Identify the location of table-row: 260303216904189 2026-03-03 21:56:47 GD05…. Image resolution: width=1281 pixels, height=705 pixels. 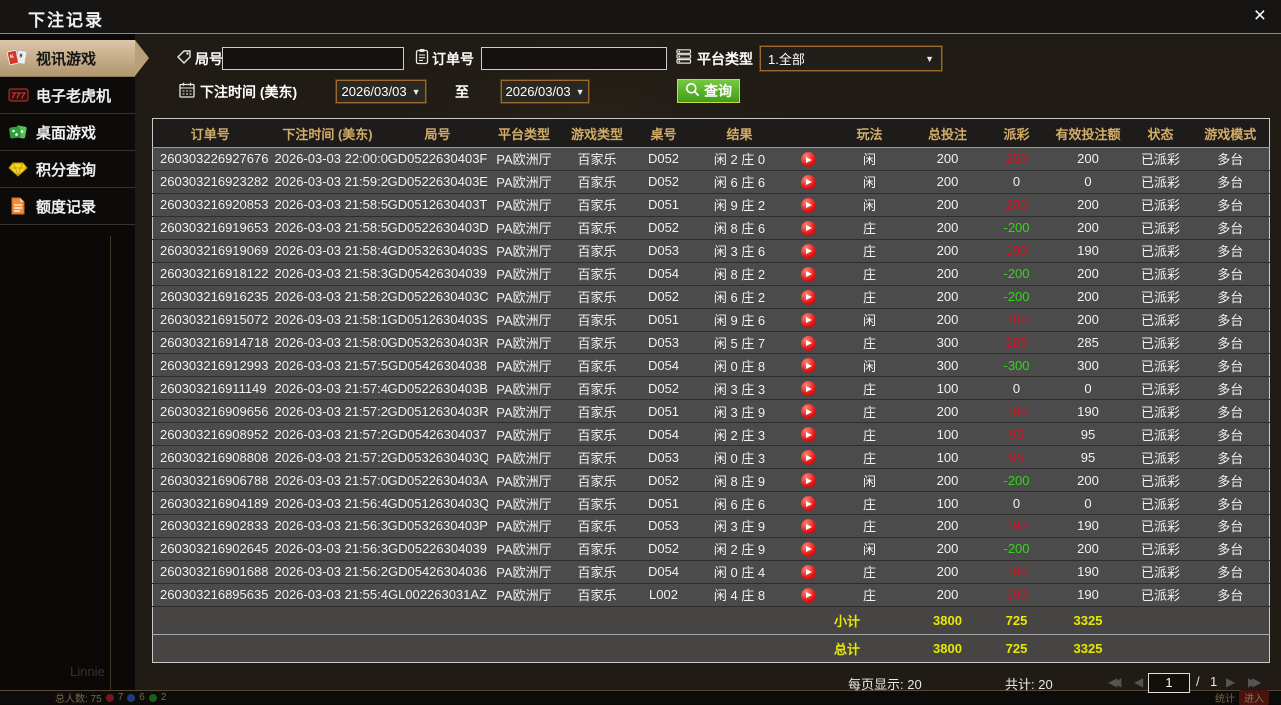
(711, 503).